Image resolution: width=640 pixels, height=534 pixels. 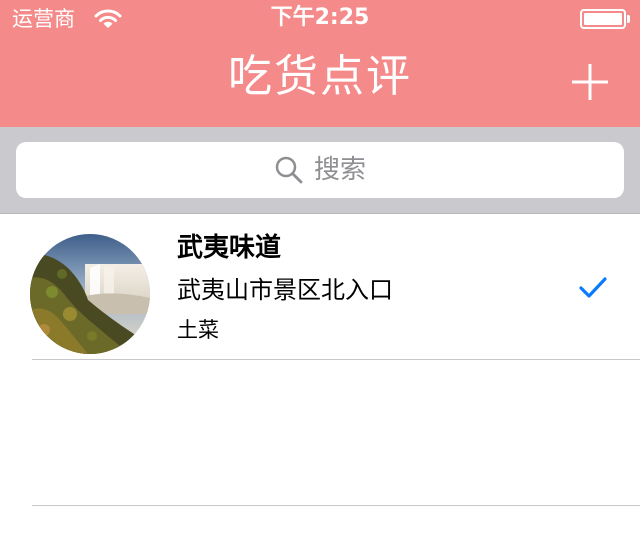 I want to click on search-input: 搜索, so click(x=320, y=170).